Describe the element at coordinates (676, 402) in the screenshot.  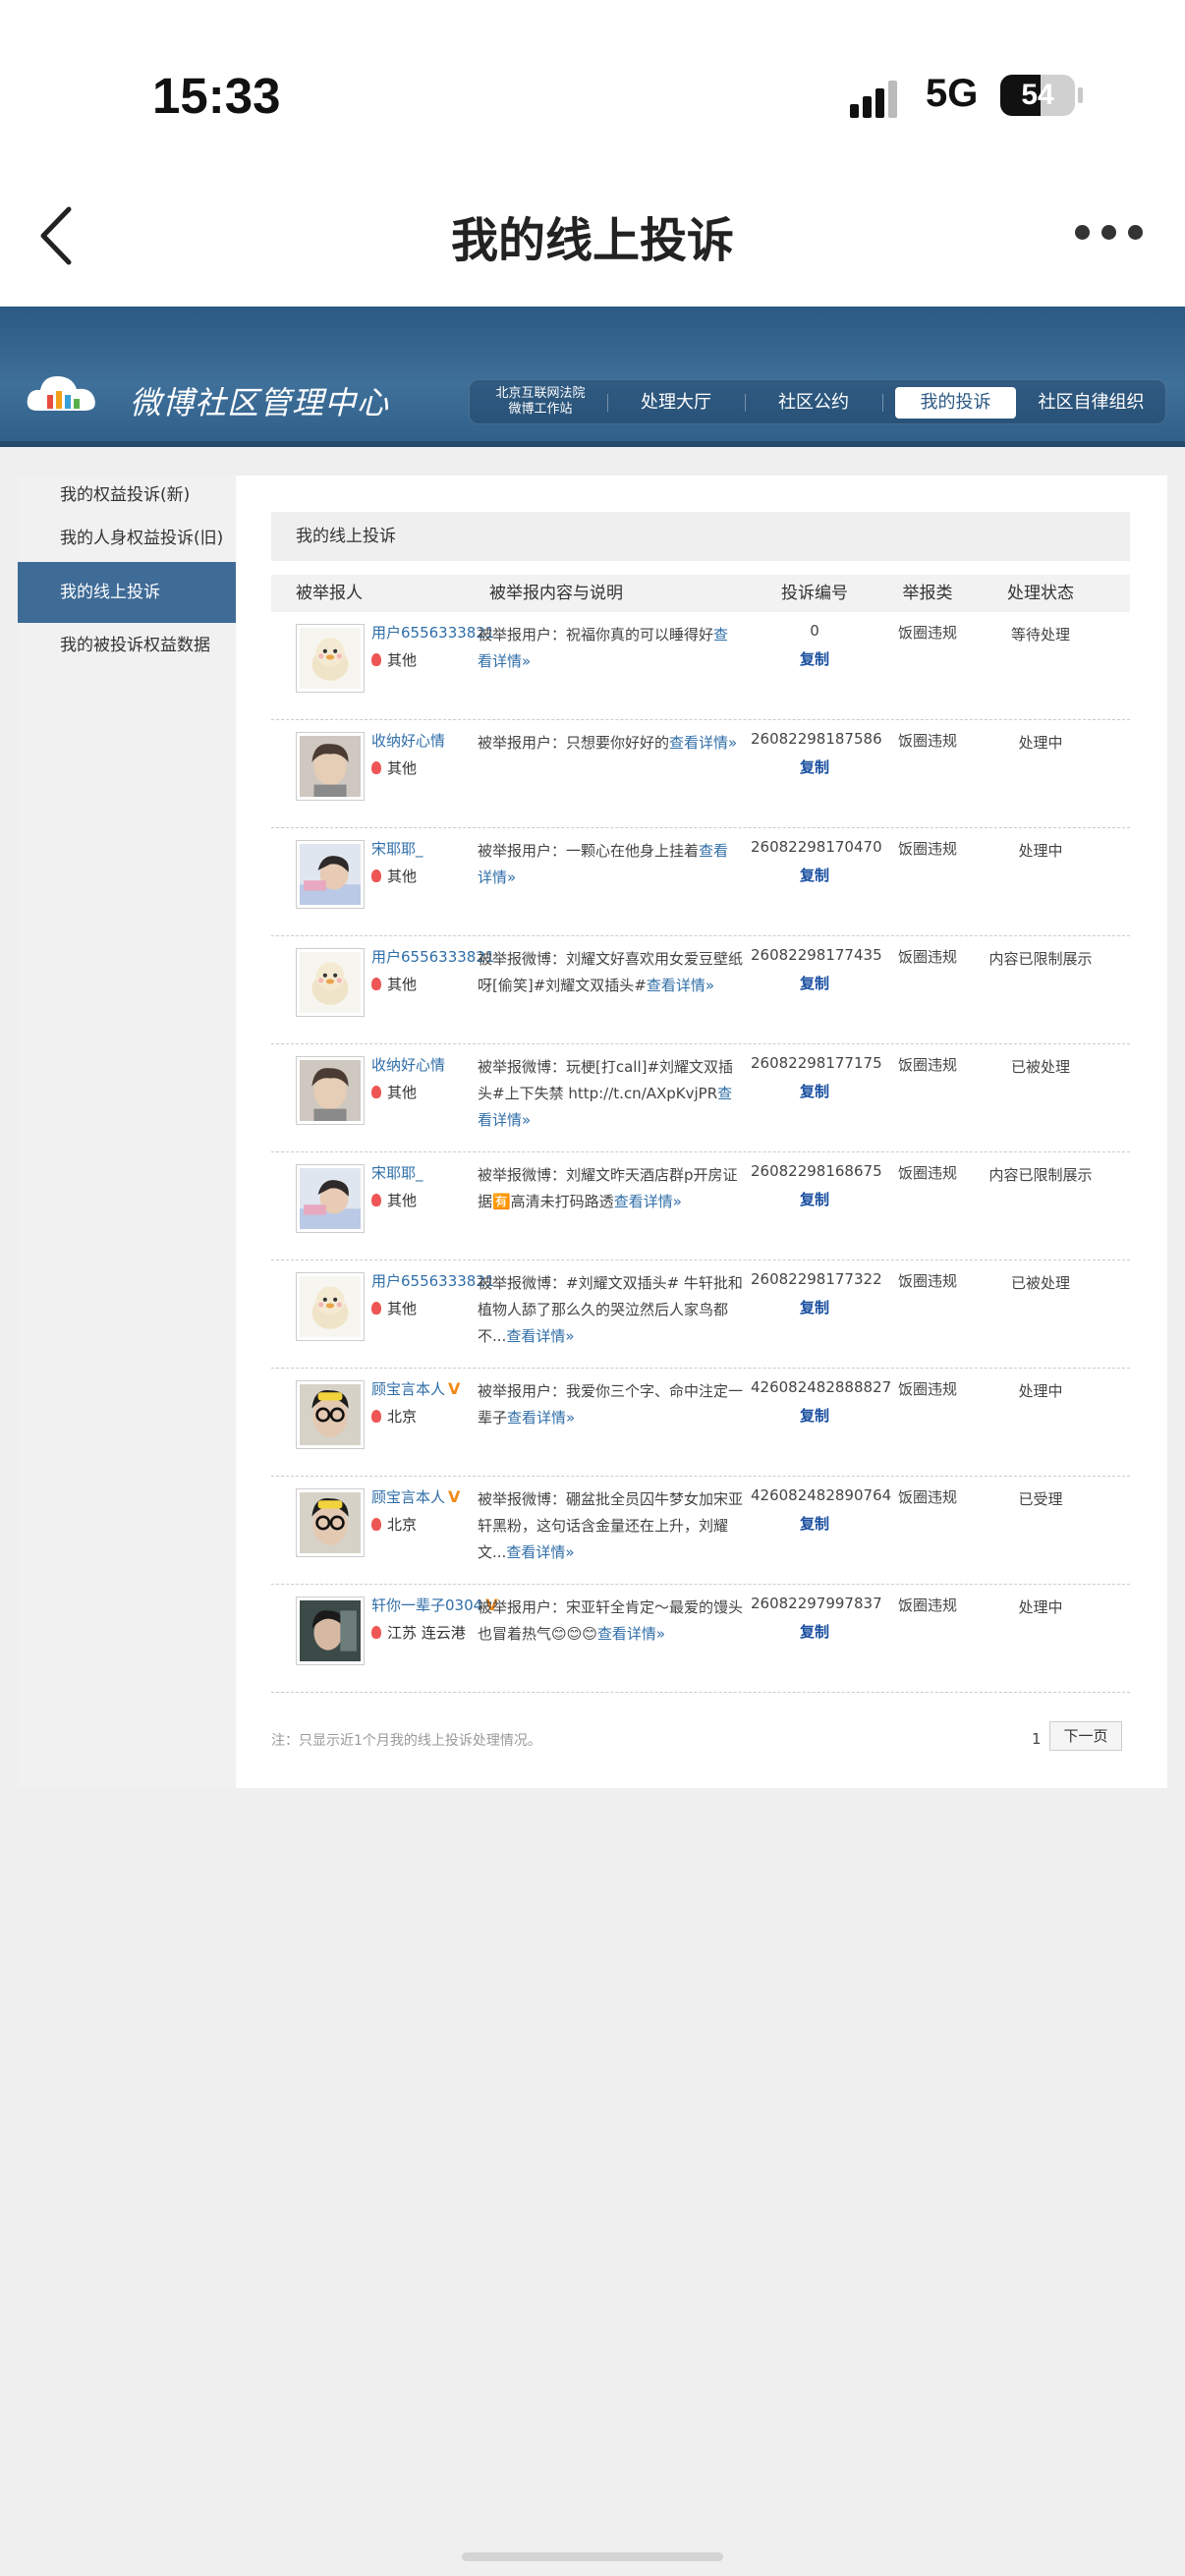
I see `nav-processing-hall: 处理大厅` at that location.